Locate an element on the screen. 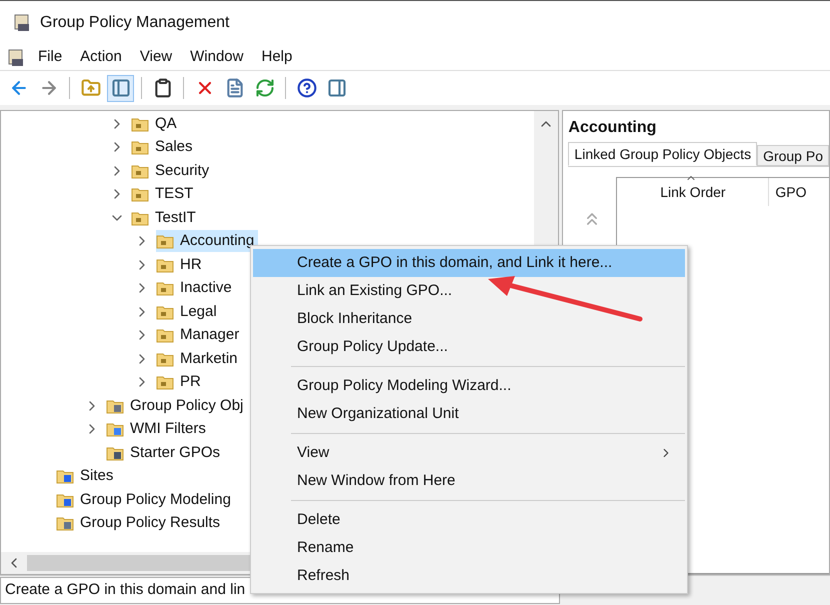 This screenshot has height=605, width=830. context-menu-item: Rename is located at coordinates (469, 548).